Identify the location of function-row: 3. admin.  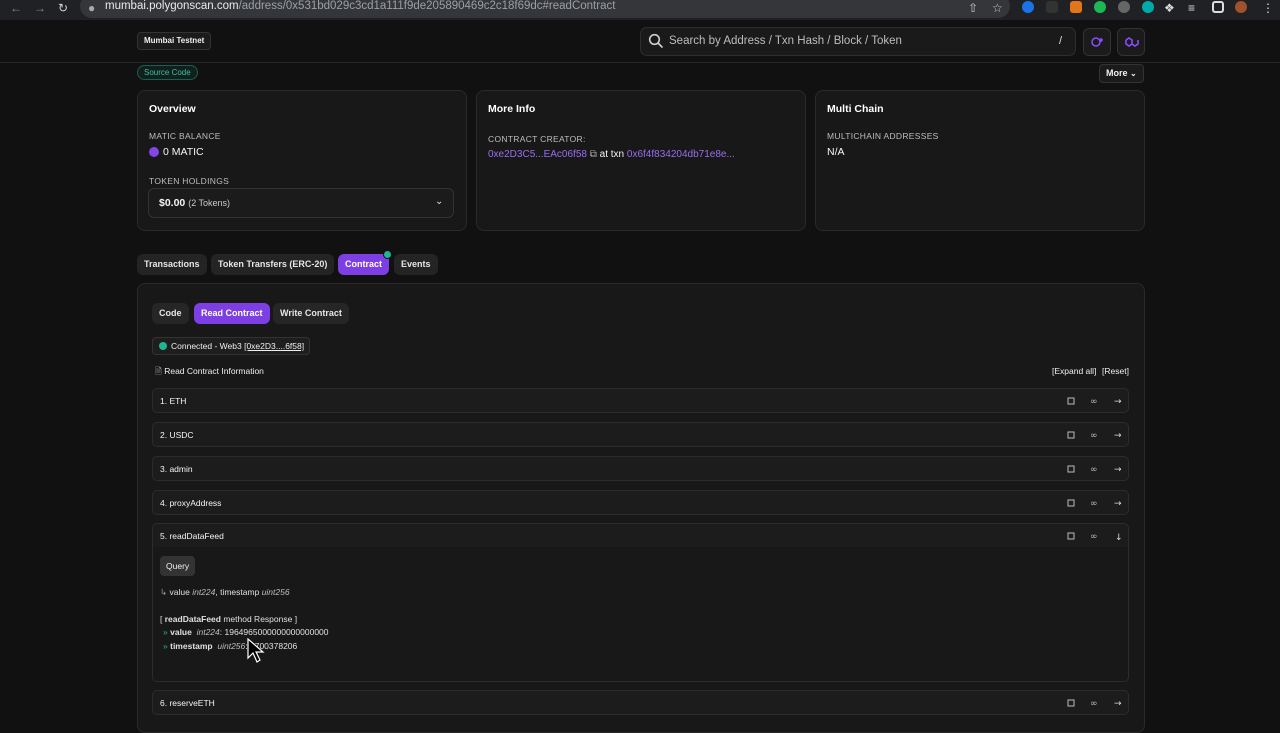
(640, 468).